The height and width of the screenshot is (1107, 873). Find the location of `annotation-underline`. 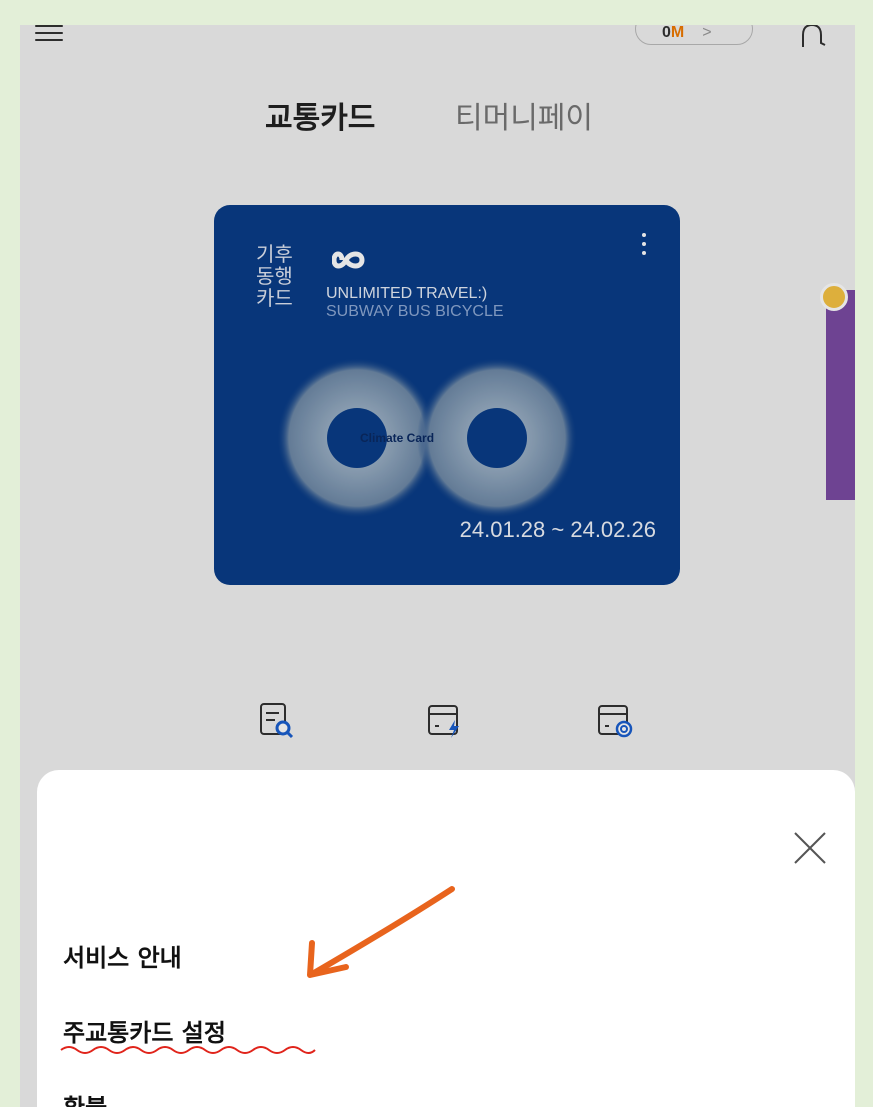

annotation-underline is located at coordinates (188, 1050).